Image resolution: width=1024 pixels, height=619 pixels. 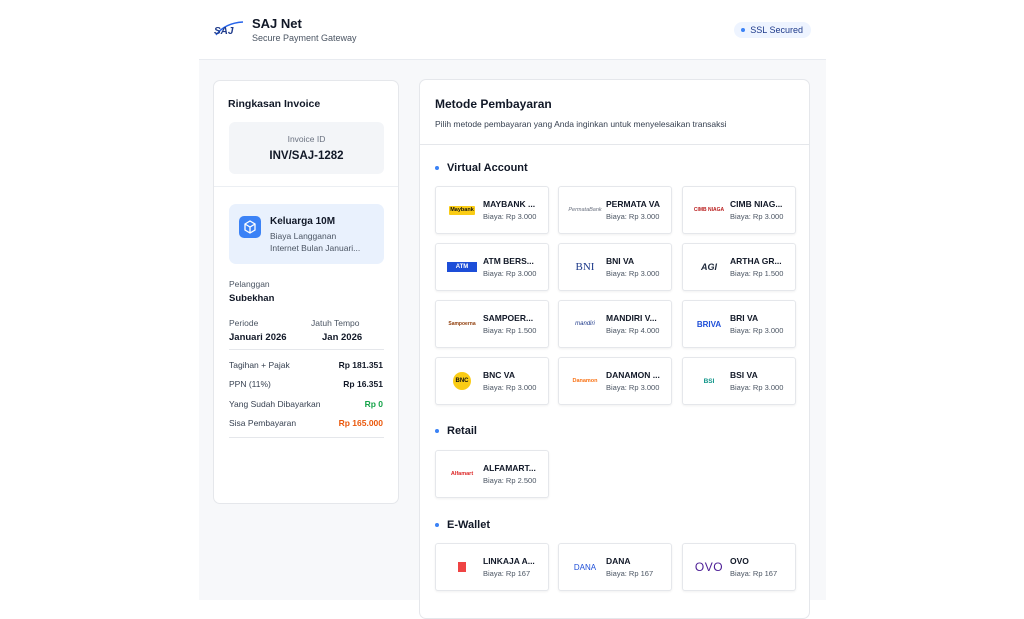 I want to click on payment-method-atm-bers: ATM ATM BERS... Biaya: Rp 3.000, so click(x=492, y=267).